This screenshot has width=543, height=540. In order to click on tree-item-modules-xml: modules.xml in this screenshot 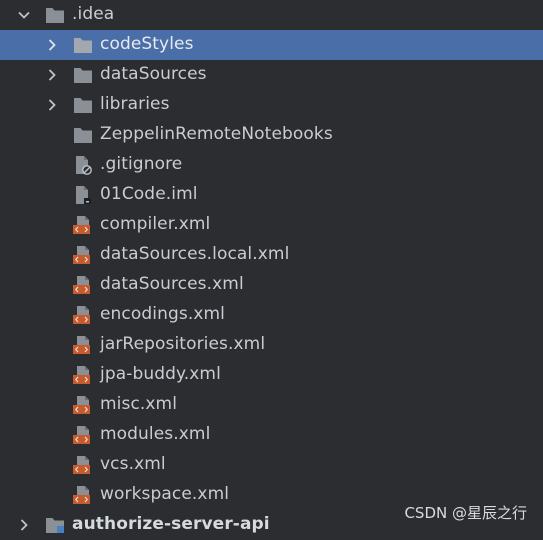, I will do `click(271, 435)`.